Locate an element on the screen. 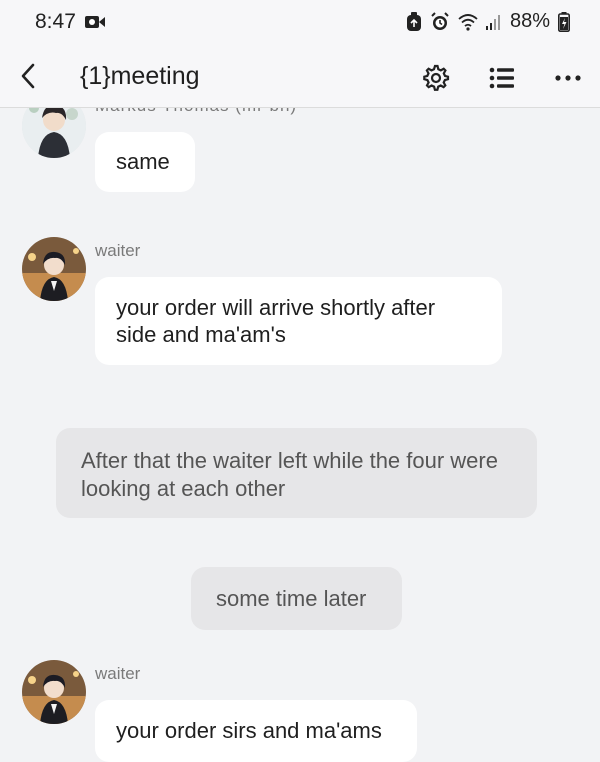 This screenshot has width=600, height=762. character-avatar-image is located at coordinates (54, 133).